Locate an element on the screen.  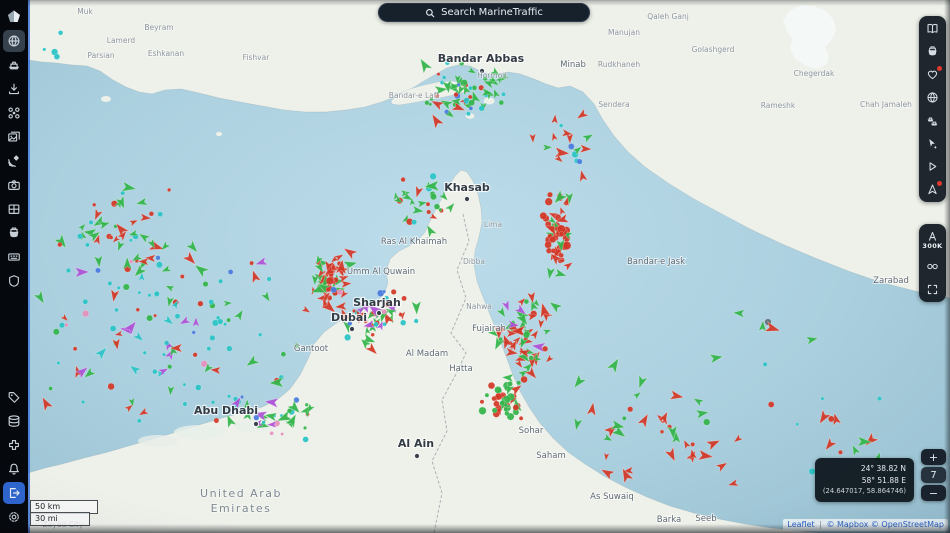
leaflet-link: Leaflet is located at coordinates (800, 524).